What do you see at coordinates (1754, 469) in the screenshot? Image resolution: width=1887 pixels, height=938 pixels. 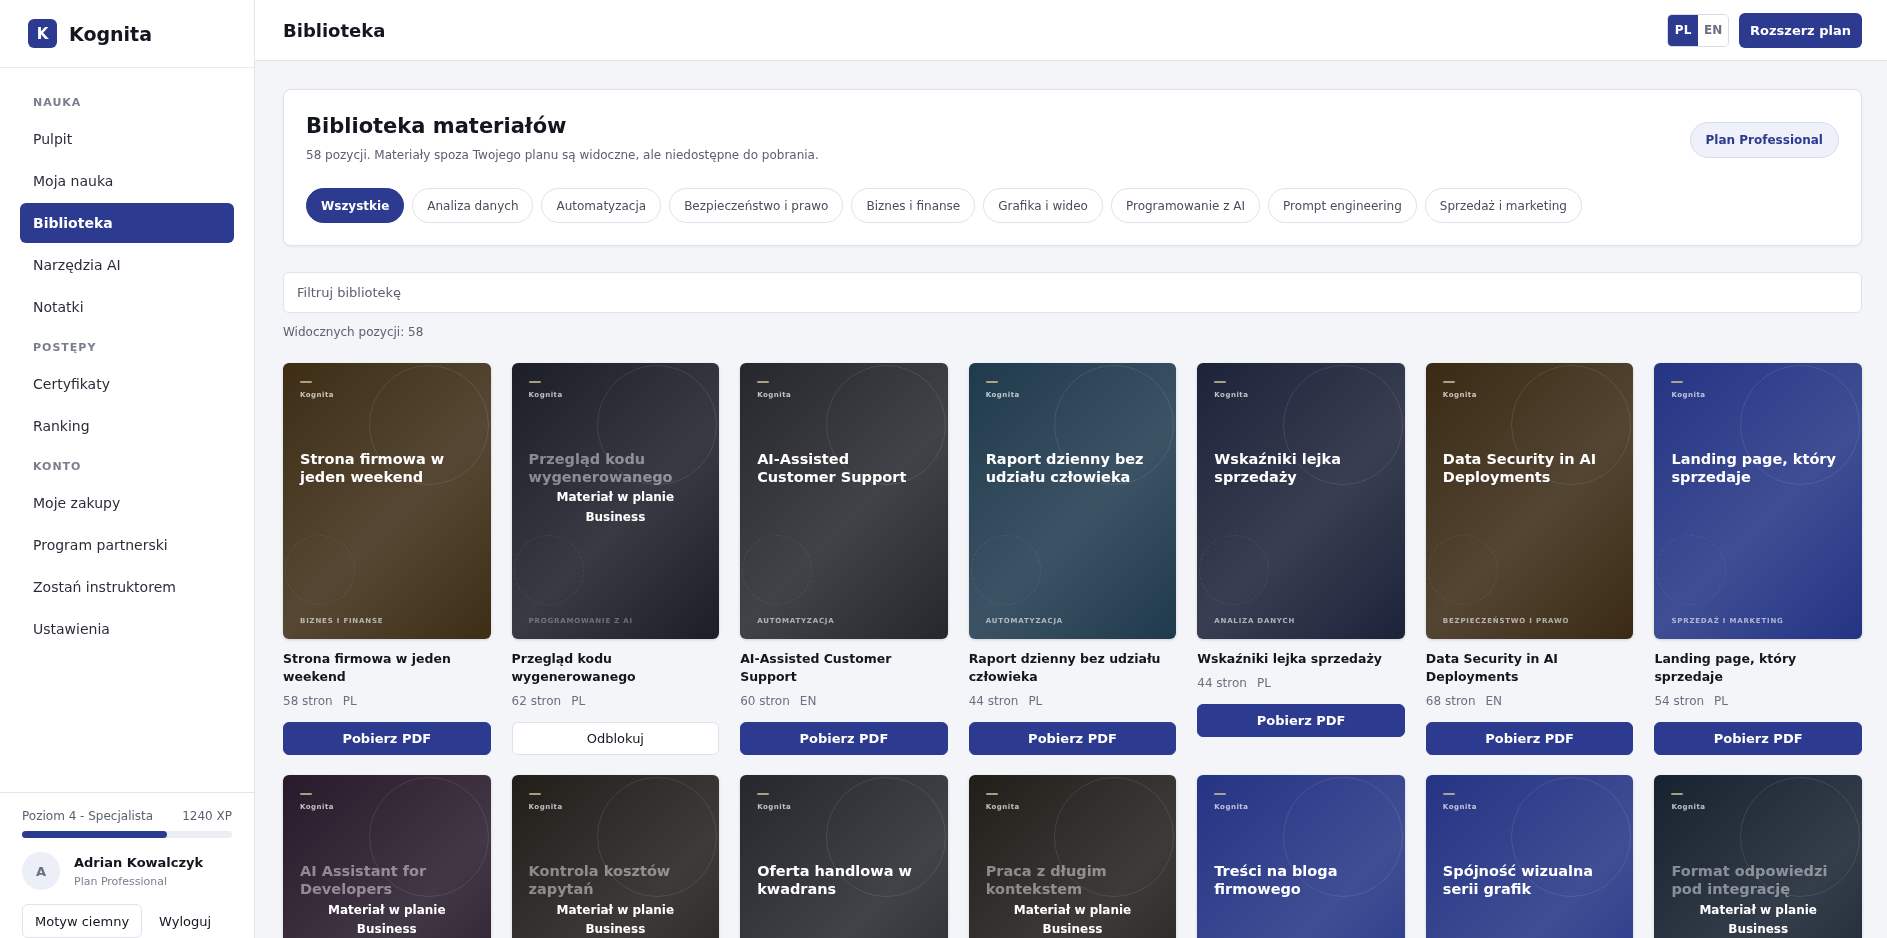 I see `cover-title: Landing page, który sprzedaje` at bounding box center [1754, 469].